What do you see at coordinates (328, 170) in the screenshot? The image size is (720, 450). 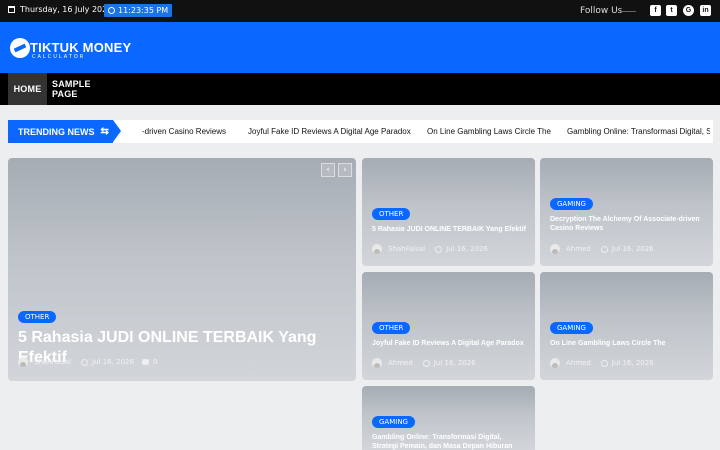 I see `slider-prev-button: ‹` at bounding box center [328, 170].